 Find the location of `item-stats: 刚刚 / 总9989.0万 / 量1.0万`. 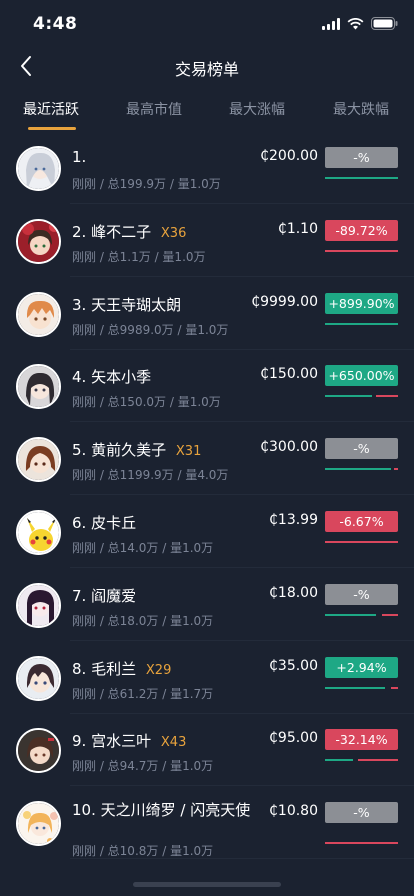

item-stats: 刚刚 / 总9989.0万 / 量1.0万 is located at coordinates (150, 329).